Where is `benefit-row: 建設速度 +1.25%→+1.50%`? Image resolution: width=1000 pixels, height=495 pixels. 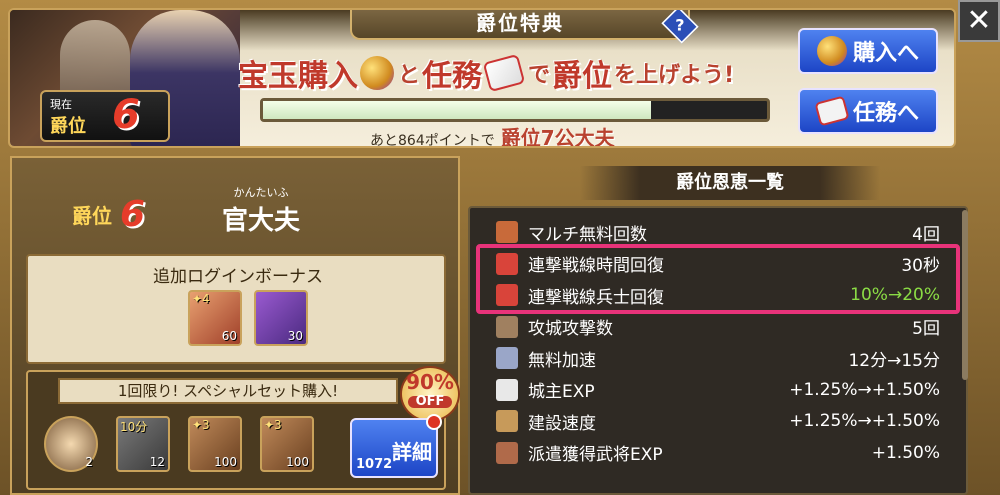 benefit-row: 建設速度 +1.25%→+1.50% is located at coordinates (714, 421).